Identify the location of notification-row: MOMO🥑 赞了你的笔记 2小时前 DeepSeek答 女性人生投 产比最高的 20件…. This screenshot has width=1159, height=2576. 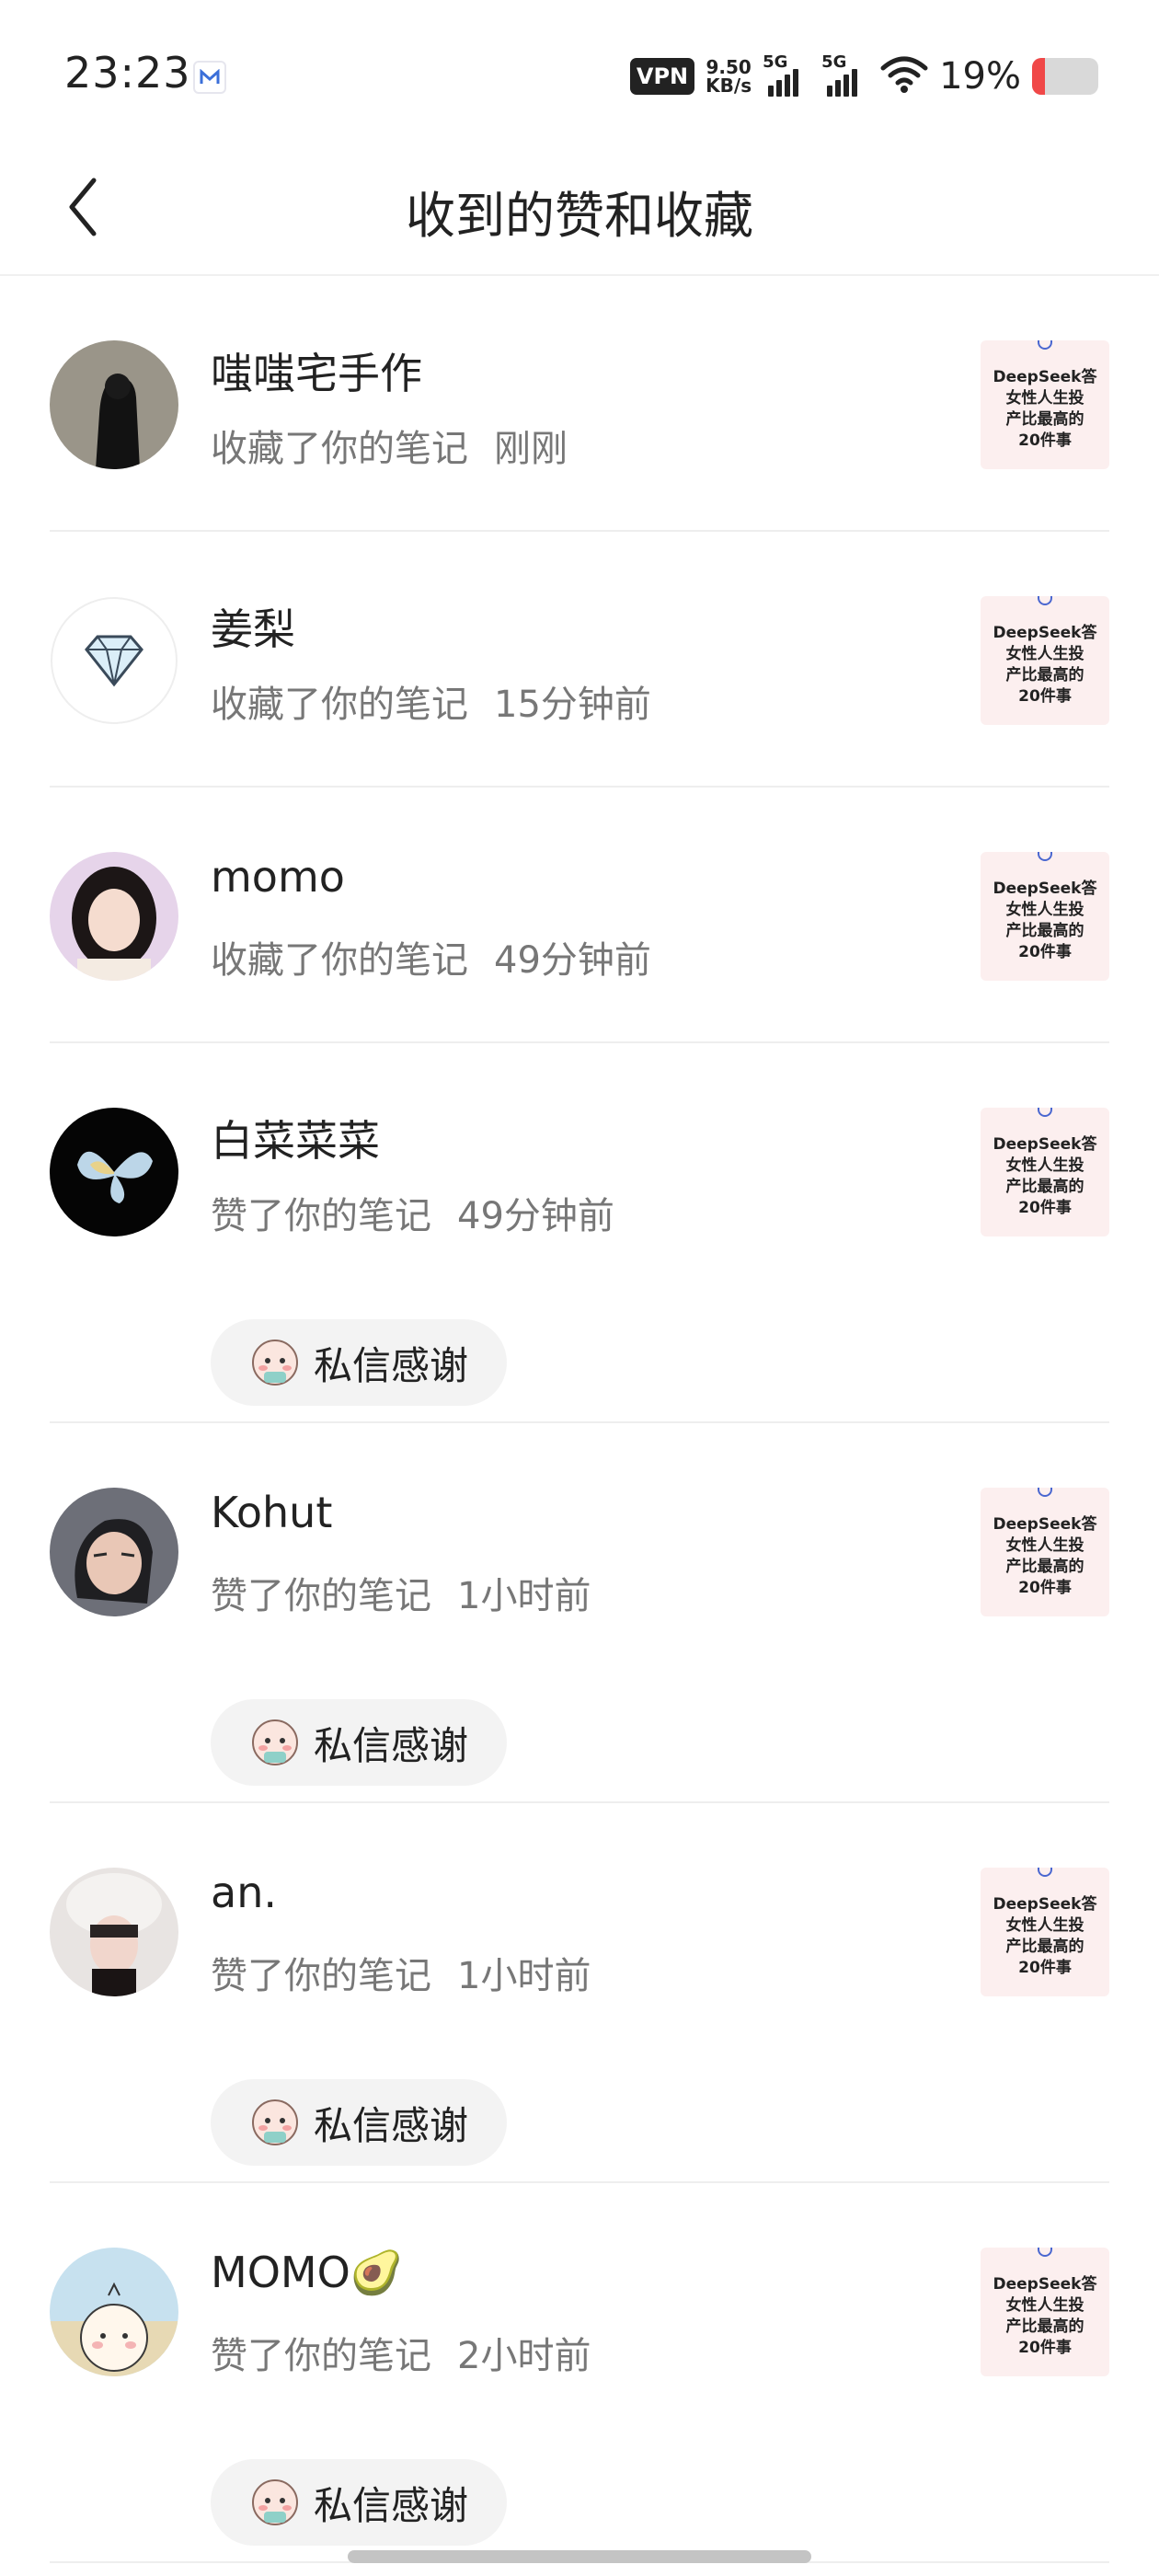
(579, 2373).